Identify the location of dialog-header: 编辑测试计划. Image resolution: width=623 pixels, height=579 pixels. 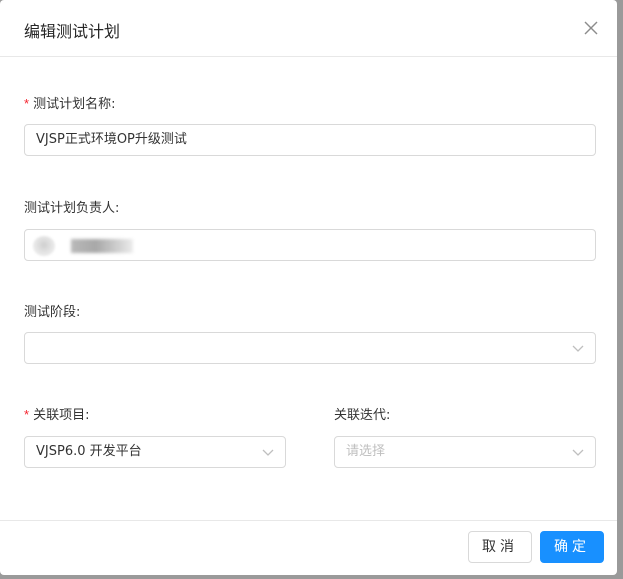
(308, 28).